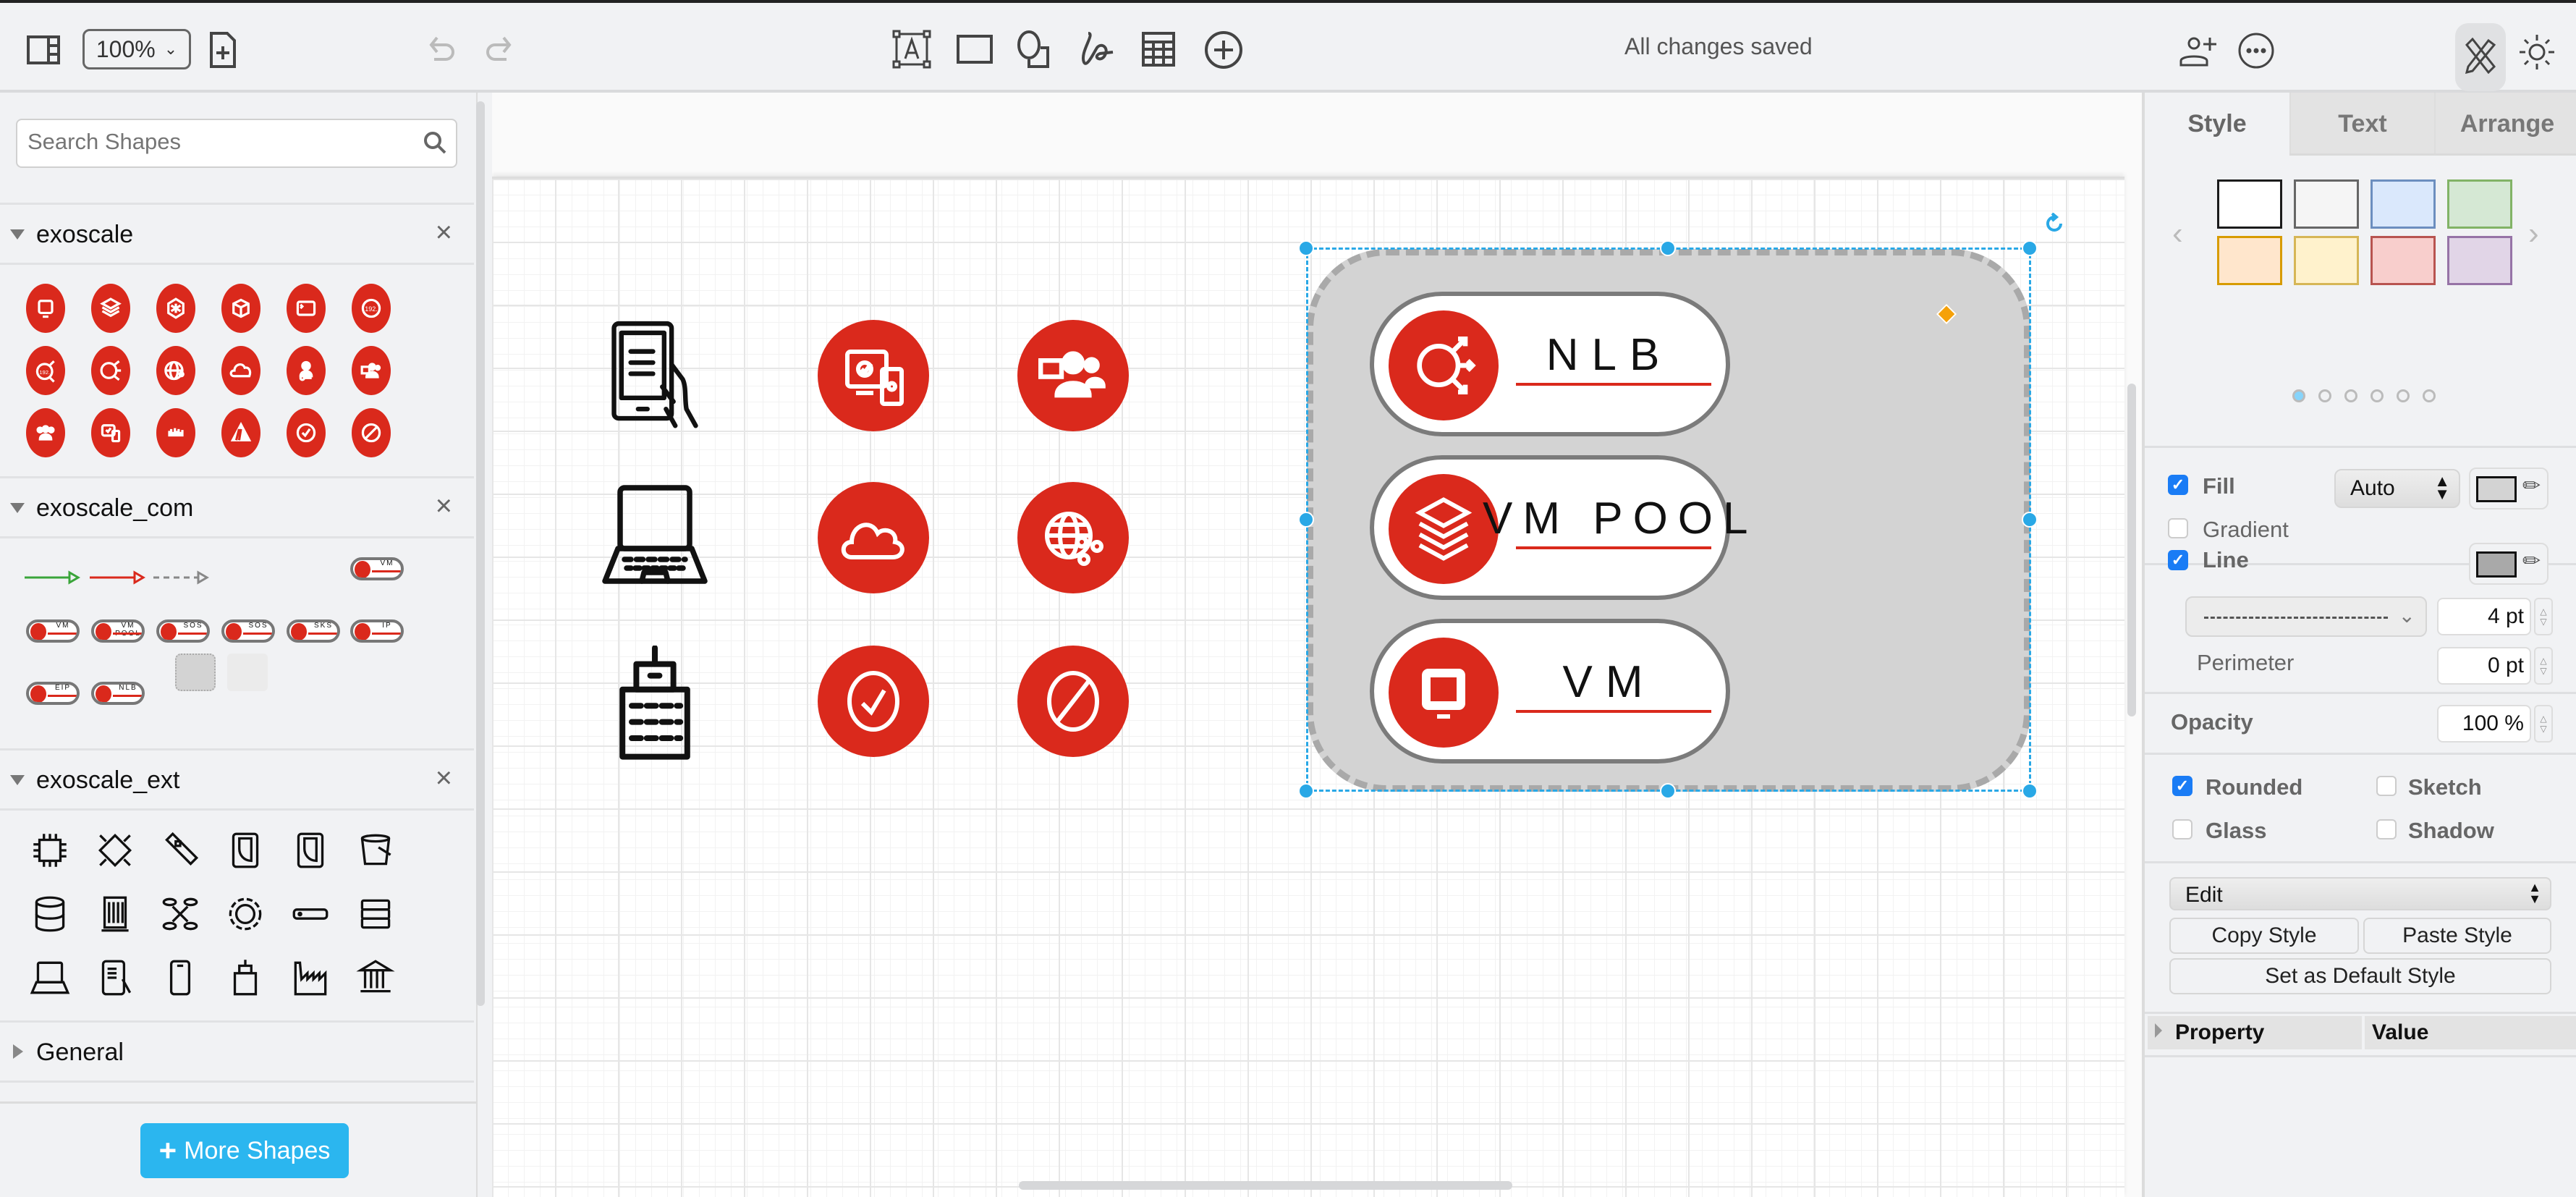  What do you see at coordinates (223, 50) in the screenshot?
I see `new-page-icon` at bounding box center [223, 50].